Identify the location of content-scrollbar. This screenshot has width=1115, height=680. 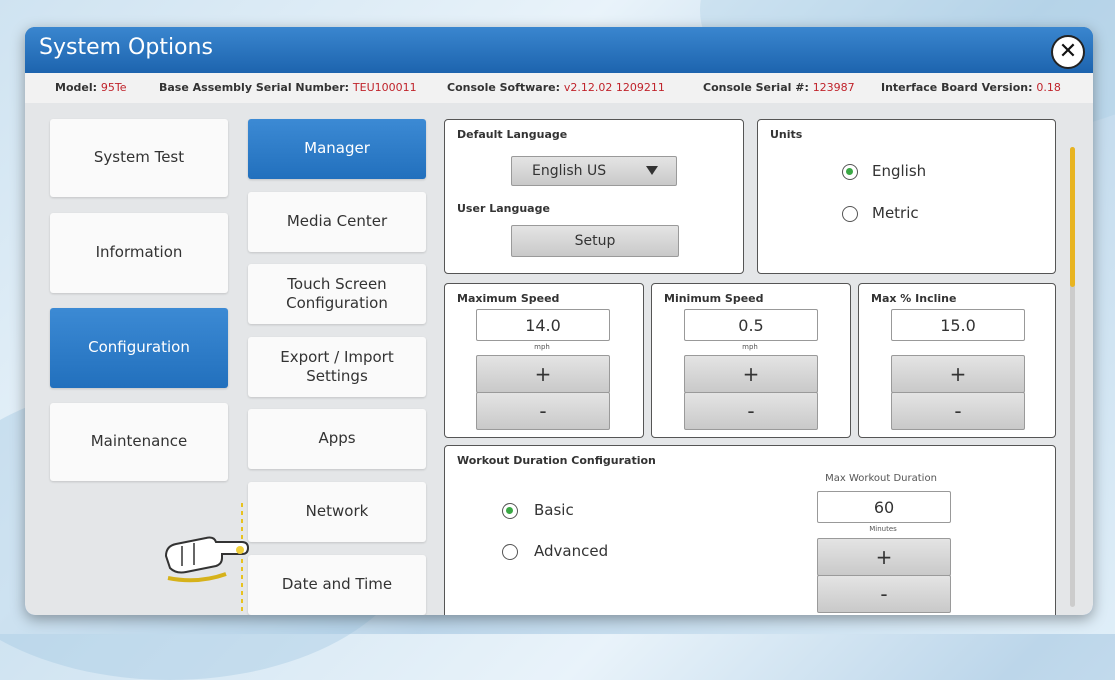
(1072, 377).